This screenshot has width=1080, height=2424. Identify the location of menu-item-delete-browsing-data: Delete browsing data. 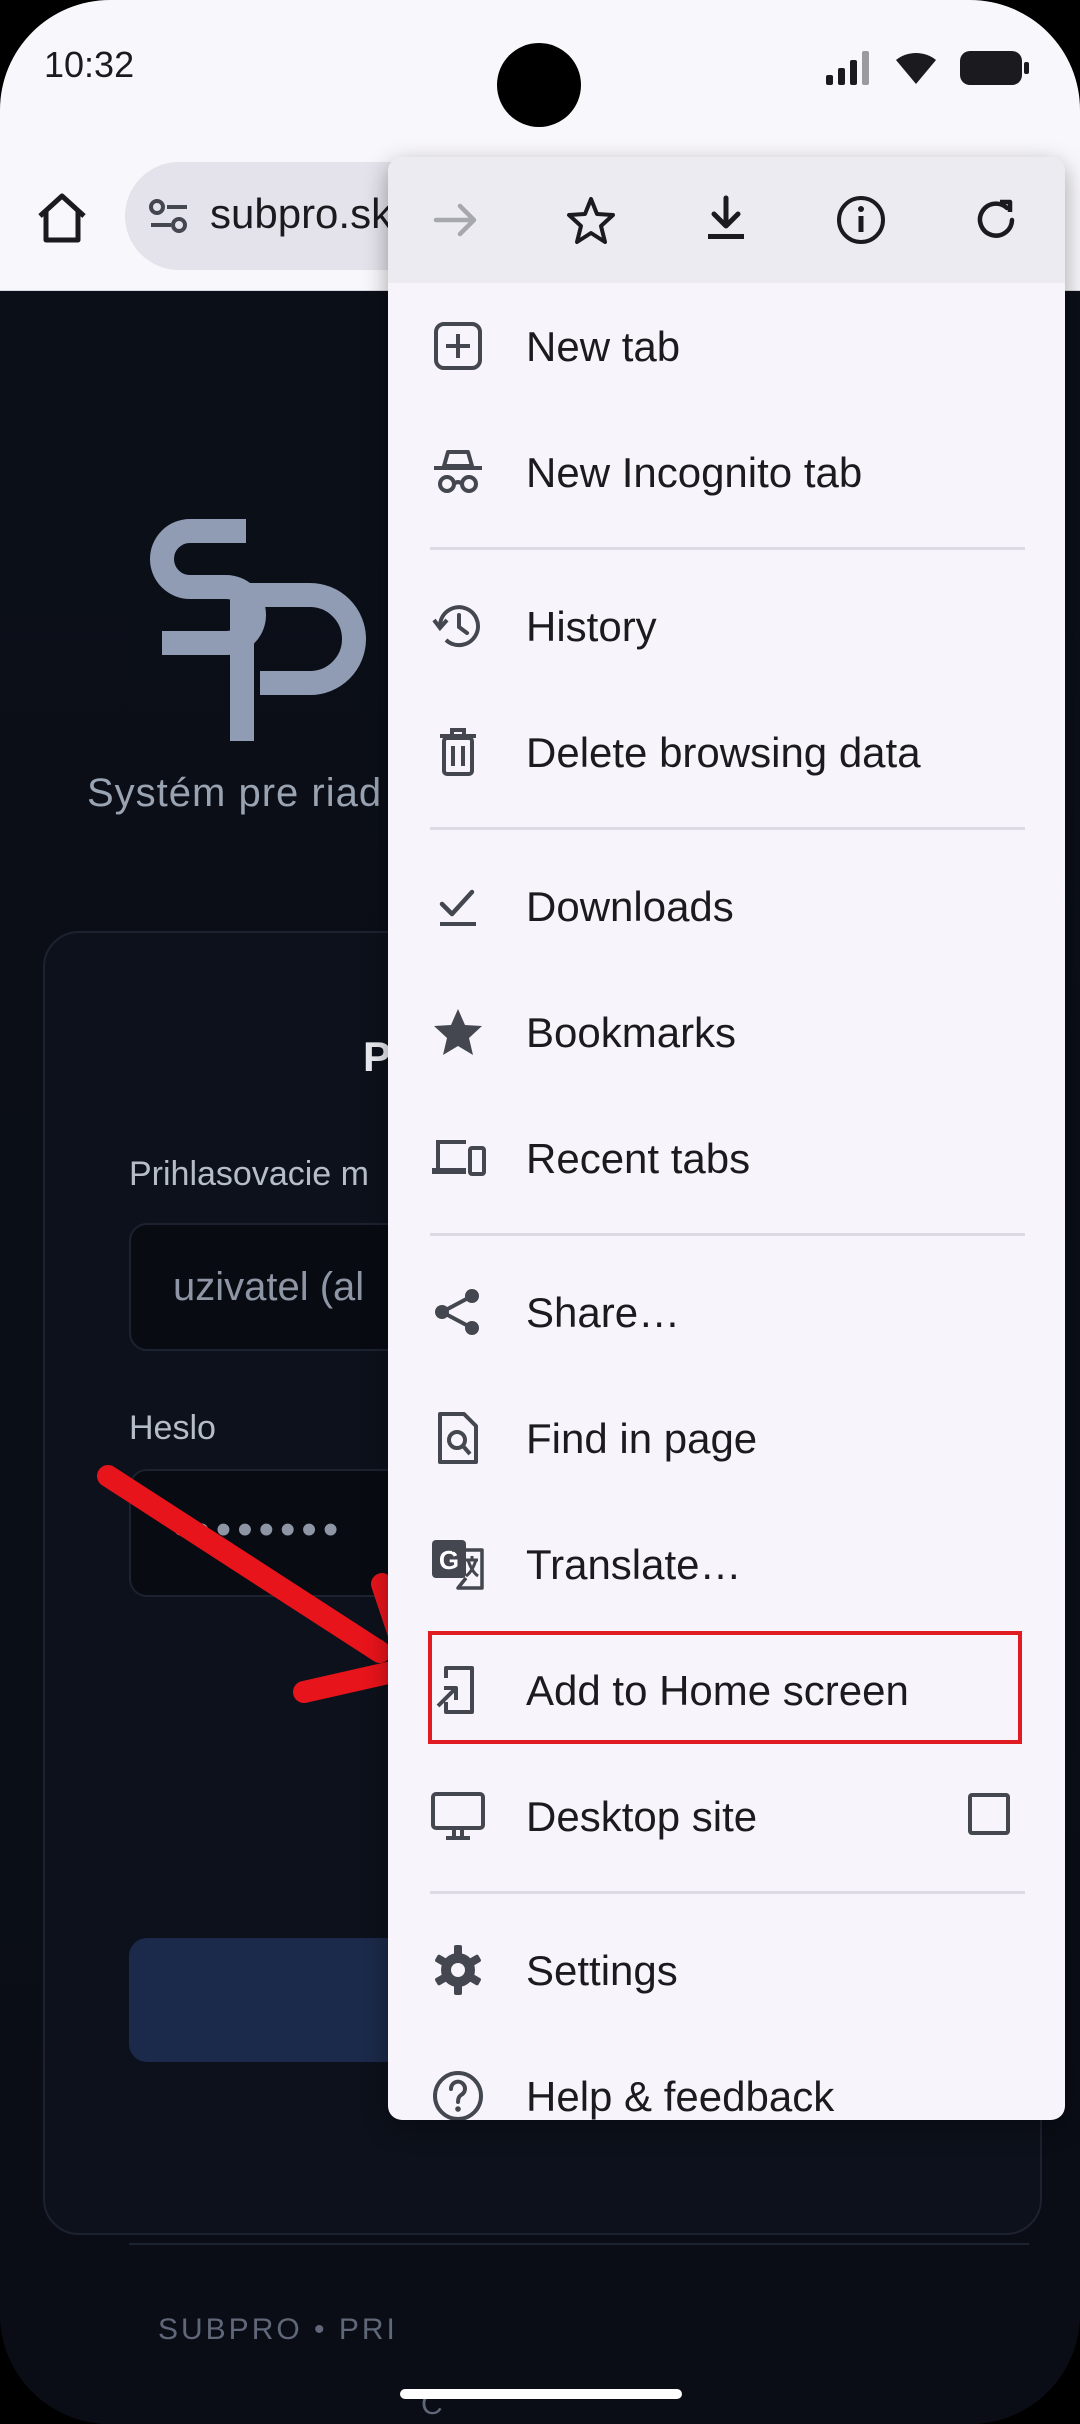
(726, 752).